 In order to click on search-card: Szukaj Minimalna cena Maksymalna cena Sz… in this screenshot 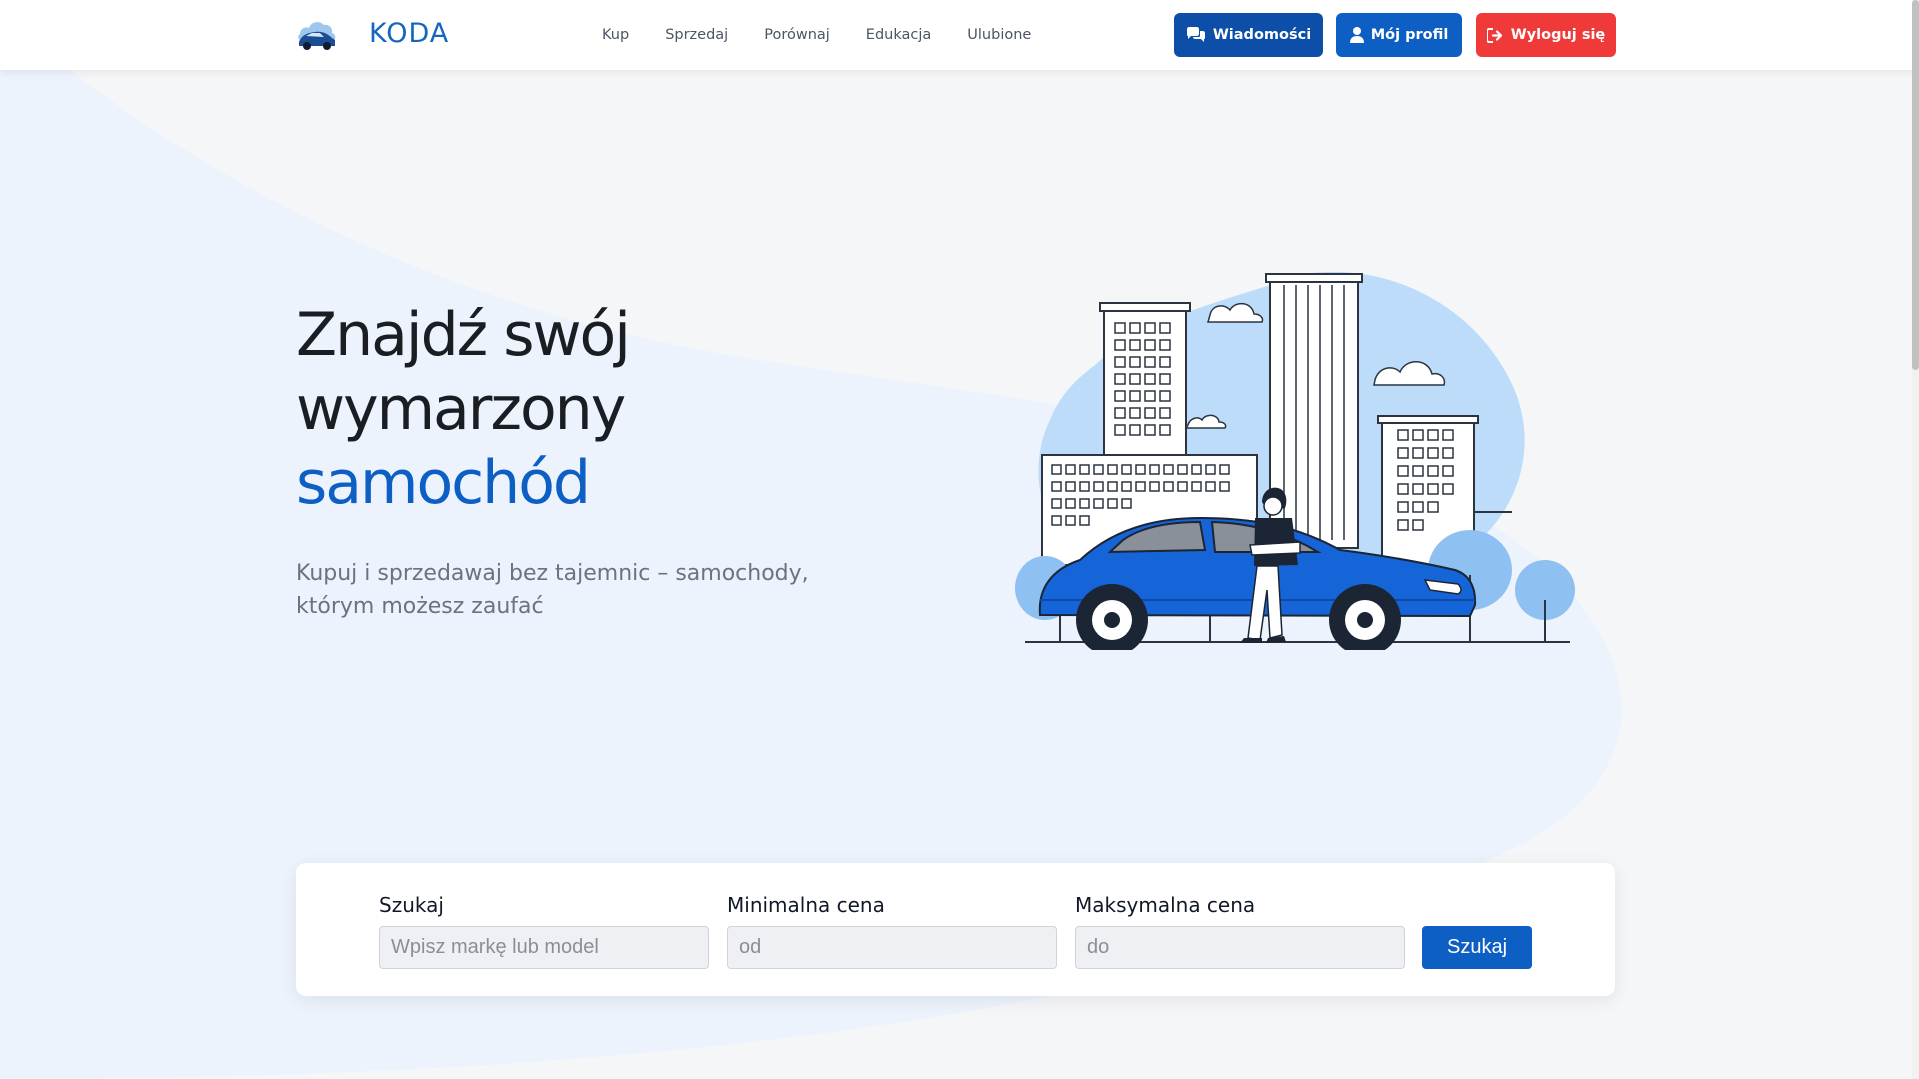, I will do `click(955, 929)`.